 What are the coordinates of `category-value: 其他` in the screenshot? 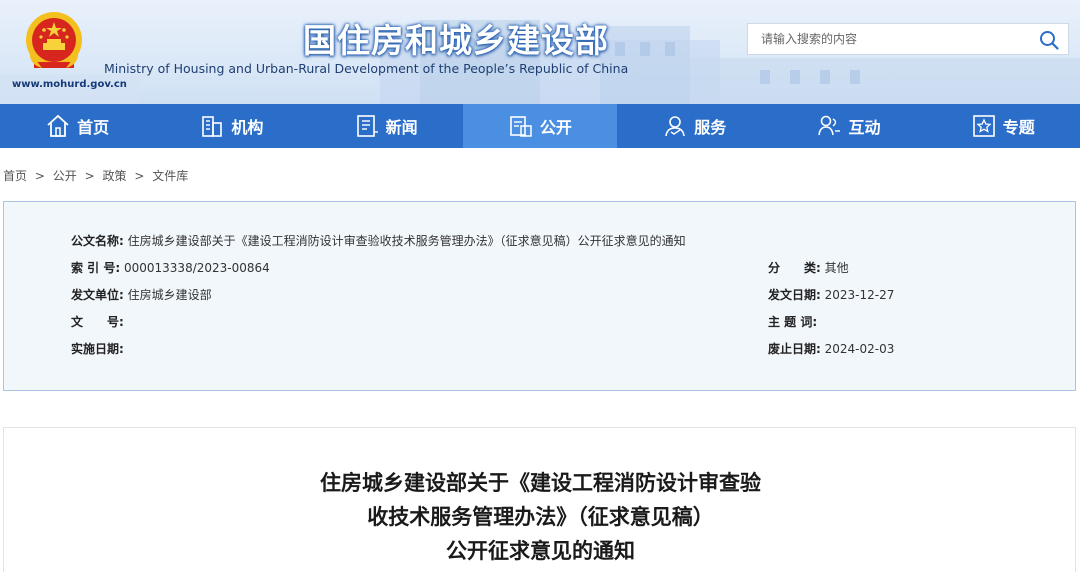 It's located at (836, 268).